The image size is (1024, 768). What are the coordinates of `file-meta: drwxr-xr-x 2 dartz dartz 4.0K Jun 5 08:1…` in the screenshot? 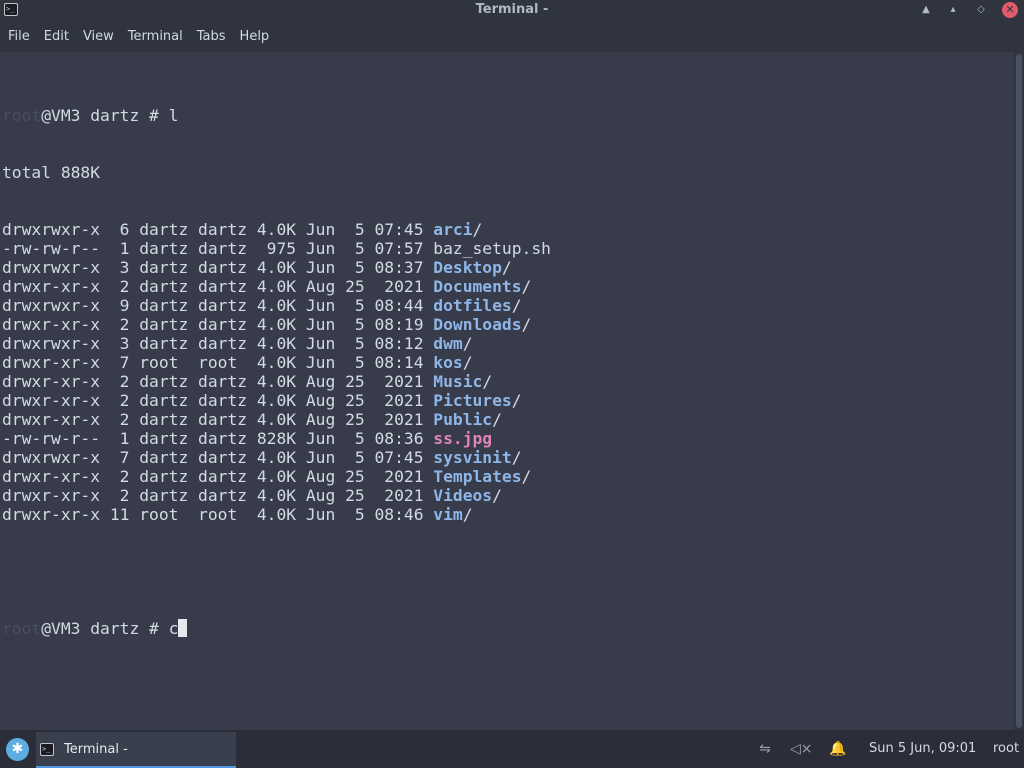 It's located at (218, 324).